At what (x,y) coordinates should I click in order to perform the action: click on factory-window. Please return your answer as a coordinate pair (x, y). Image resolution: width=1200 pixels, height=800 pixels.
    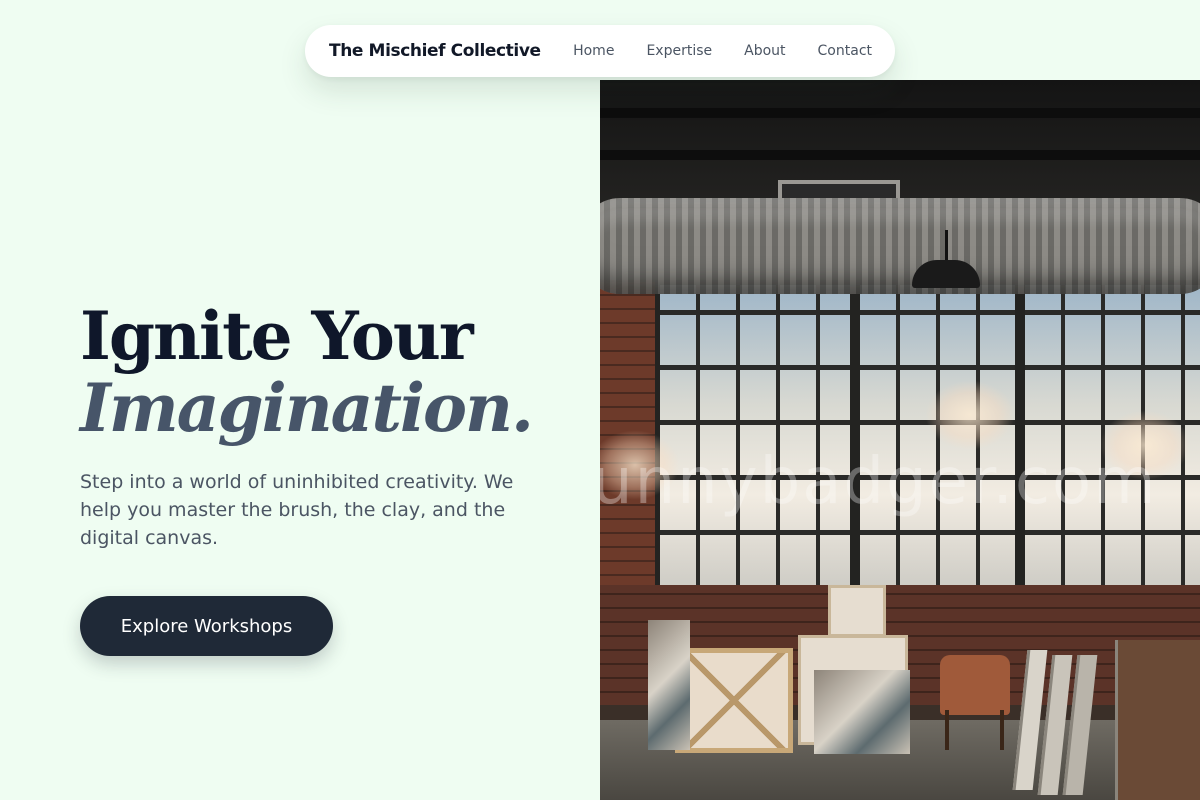
    Looking at the image, I should click on (755, 435).